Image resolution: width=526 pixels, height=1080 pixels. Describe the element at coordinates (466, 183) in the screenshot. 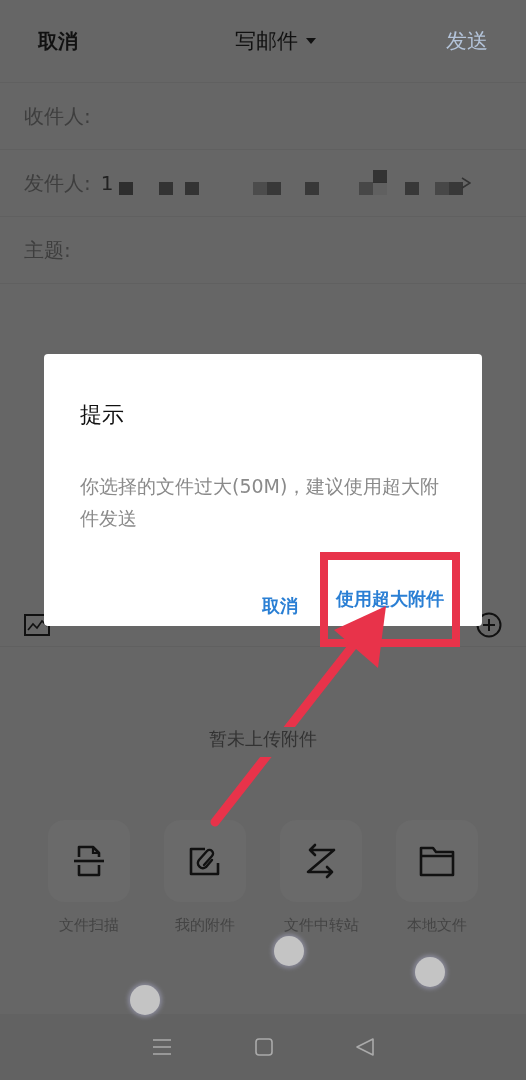

I see `chevron-icon` at that location.